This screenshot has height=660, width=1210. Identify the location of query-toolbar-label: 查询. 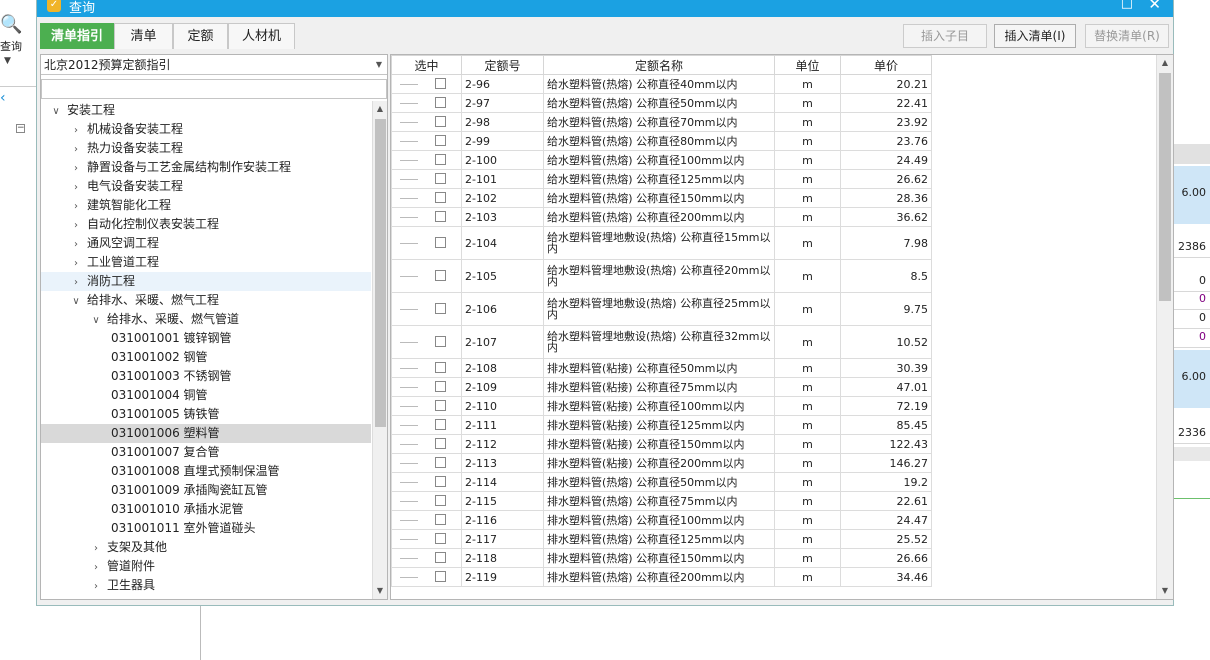
(11, 46).